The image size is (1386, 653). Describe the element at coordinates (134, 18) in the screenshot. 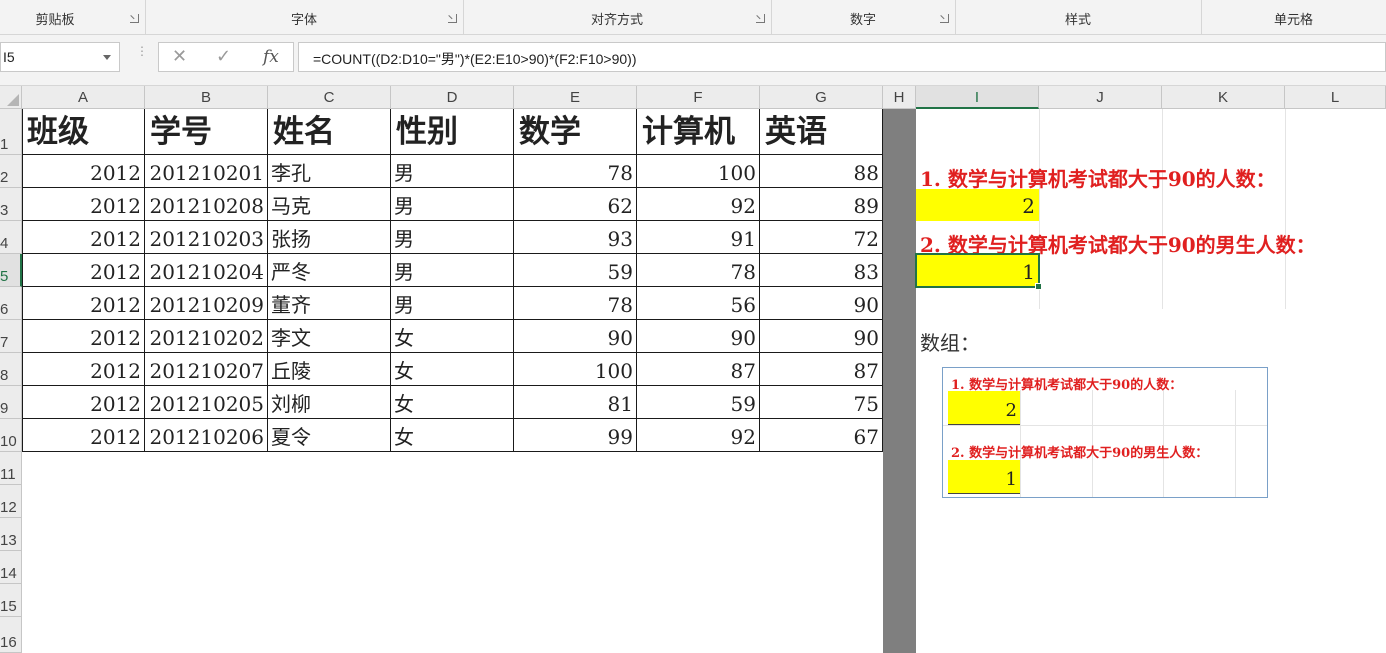

I see `clipboard-launcher-icon` at that location.